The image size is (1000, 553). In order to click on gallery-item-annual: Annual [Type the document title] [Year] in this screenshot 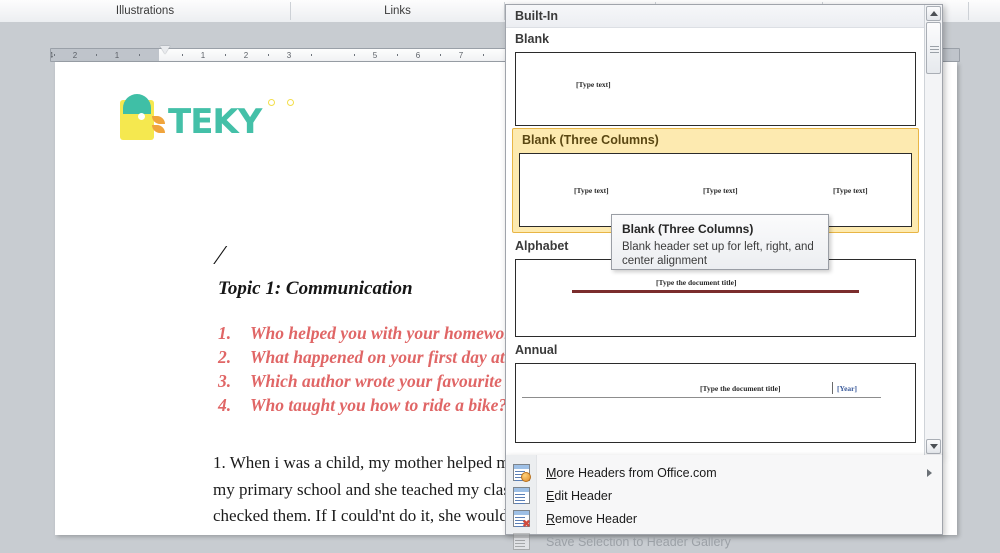, I will do `click(715, 392)`.